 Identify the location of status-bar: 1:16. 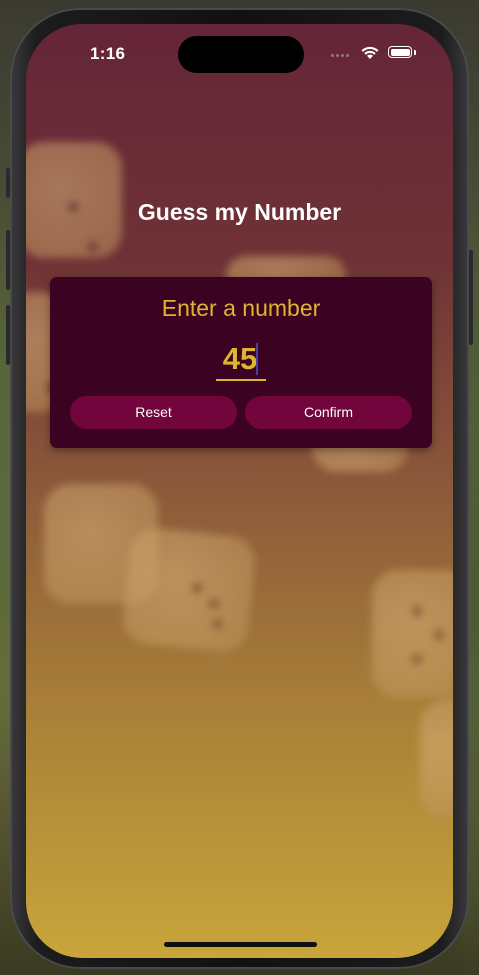
(239, 53).